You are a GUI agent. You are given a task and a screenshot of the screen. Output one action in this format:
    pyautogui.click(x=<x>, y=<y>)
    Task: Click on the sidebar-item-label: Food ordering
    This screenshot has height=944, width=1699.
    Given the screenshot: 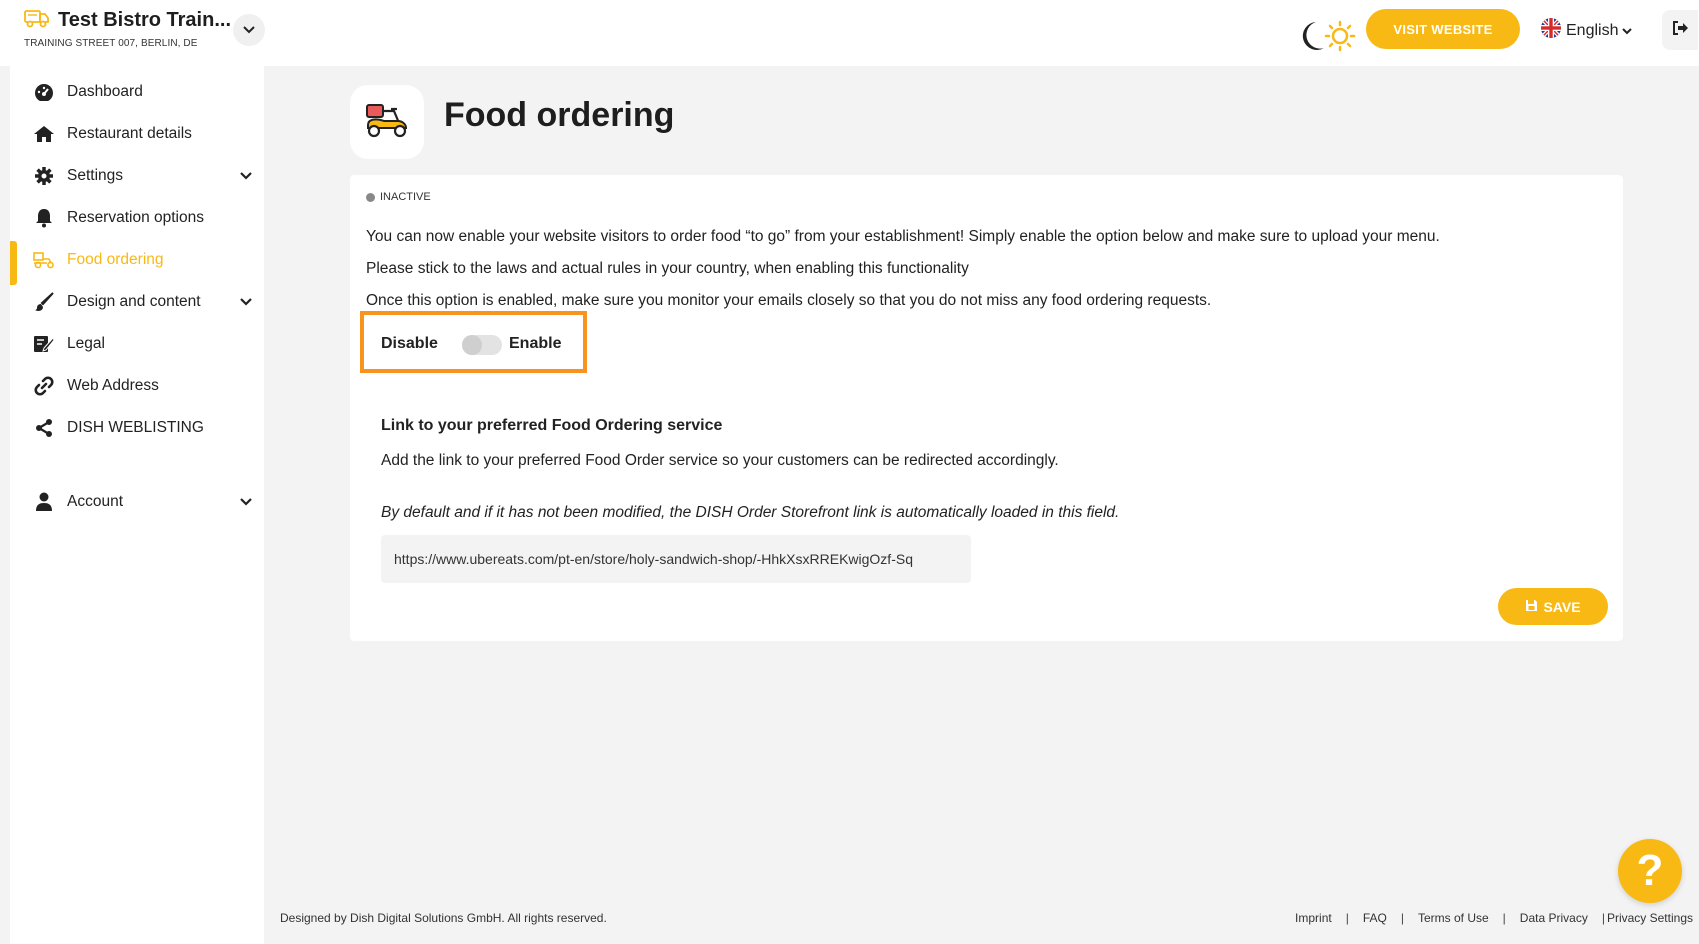 What is the action you would take?
    pyautogui.click(x=115, y=259)
    